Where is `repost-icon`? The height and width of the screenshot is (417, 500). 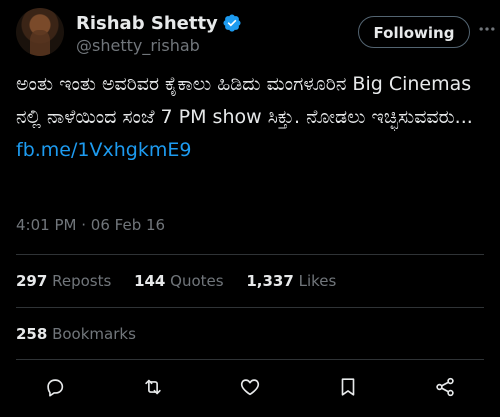
repost-icon is located at coordinates (153, 387).